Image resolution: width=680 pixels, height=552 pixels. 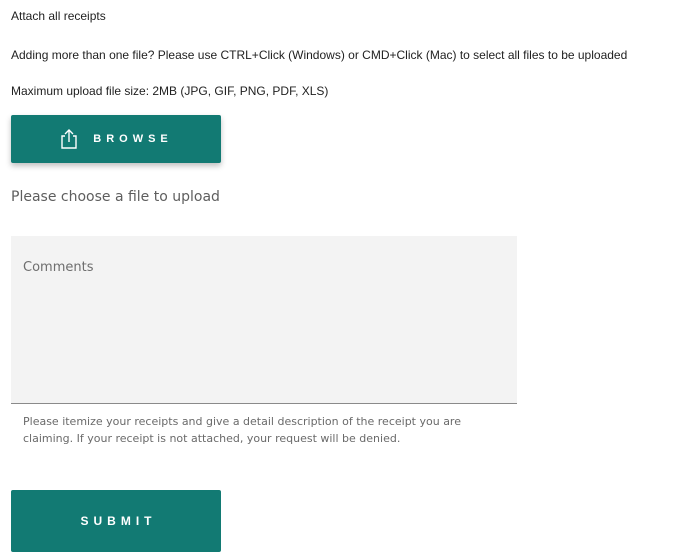 What do you see at coordinates (69, 139) in the screenshot?
I see `upload-share-icon` at bounding box center [69, 139].